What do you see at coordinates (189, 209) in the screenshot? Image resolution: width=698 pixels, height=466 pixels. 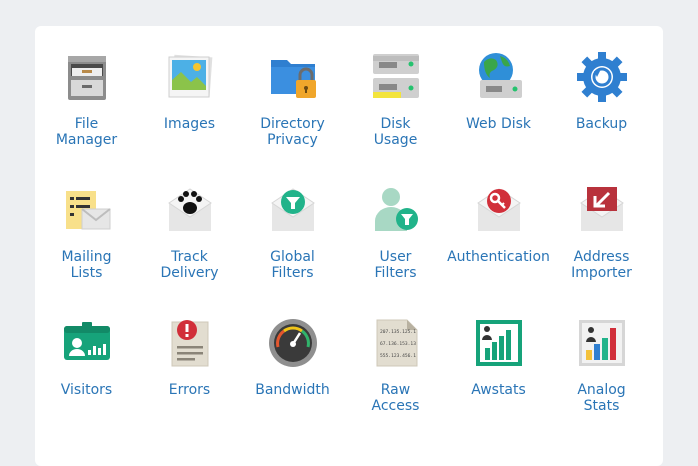 I see `paw-envelope-icon` at bounding box center [189, 209].